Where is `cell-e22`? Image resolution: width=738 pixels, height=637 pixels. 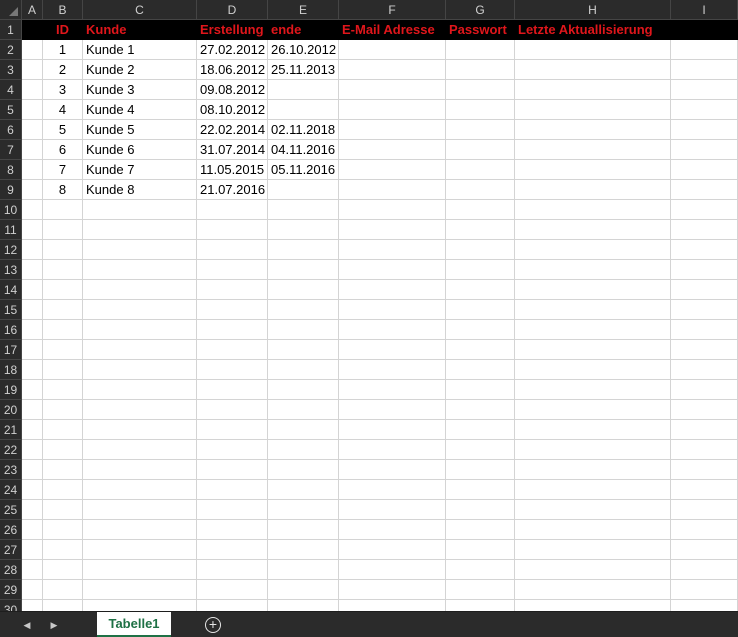
cell-e22 is located at coordinates (303, 450).